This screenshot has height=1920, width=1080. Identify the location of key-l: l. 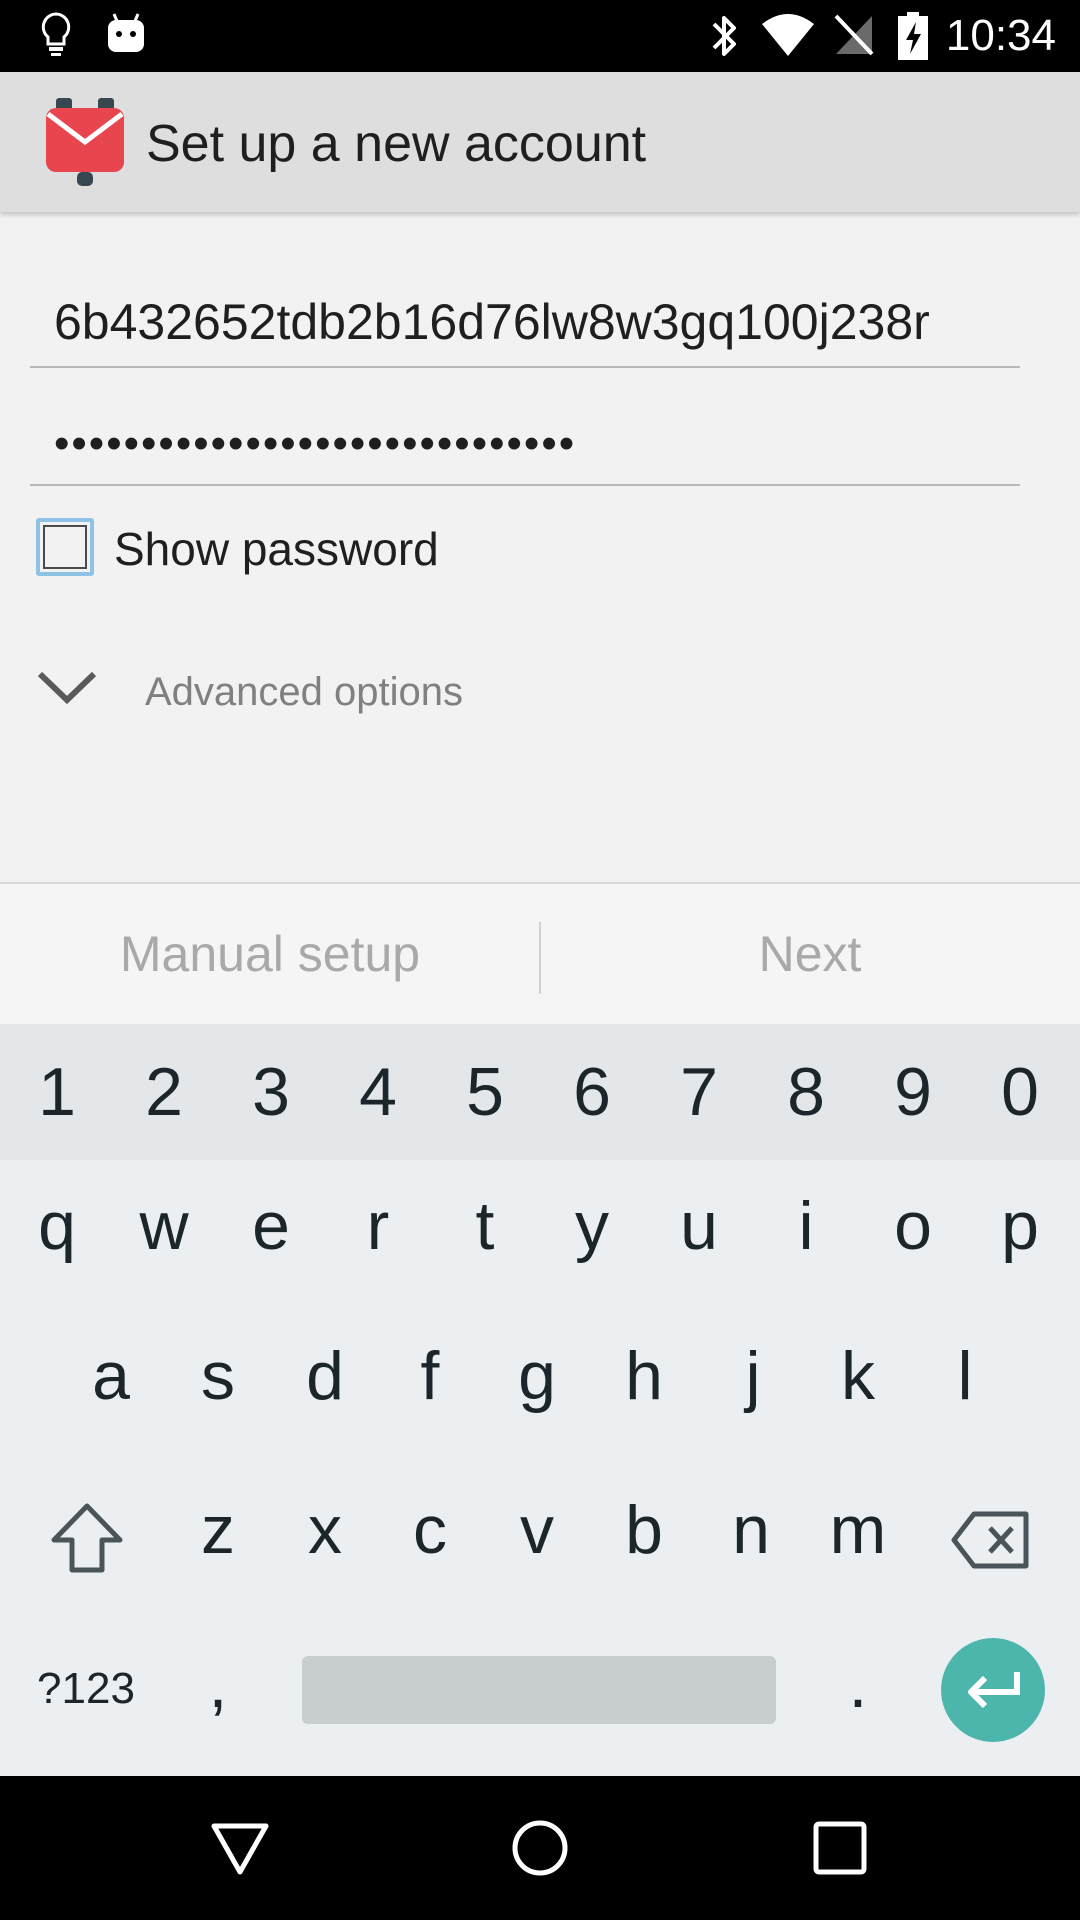
(965, 1376).